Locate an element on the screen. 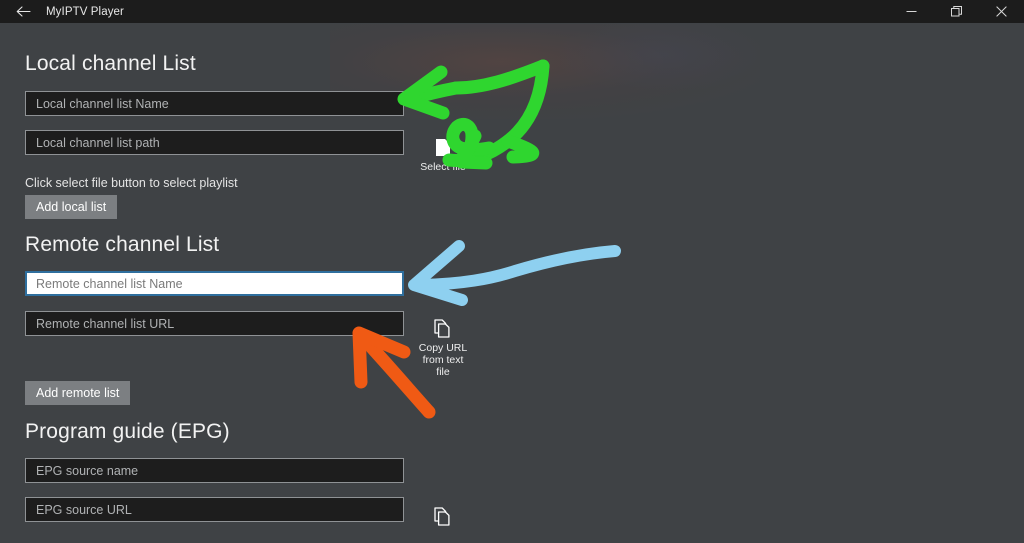  maximize-button is located at coordinates (956, 11).